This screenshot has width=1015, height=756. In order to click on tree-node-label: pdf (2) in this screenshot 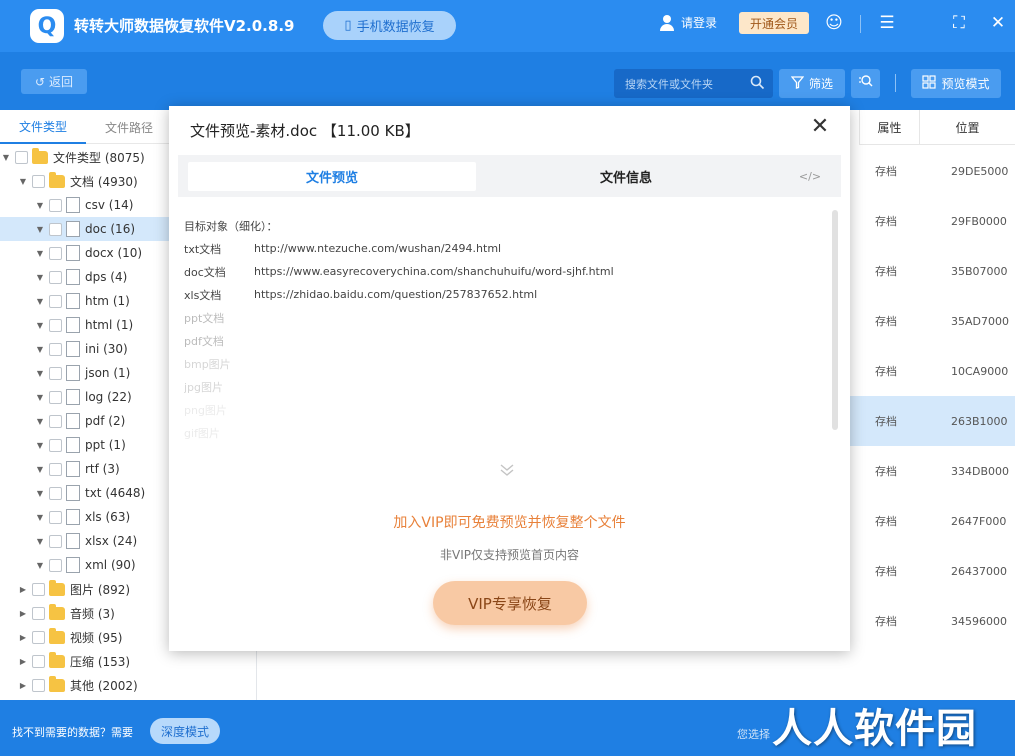, I will do `click(105, 421)`.